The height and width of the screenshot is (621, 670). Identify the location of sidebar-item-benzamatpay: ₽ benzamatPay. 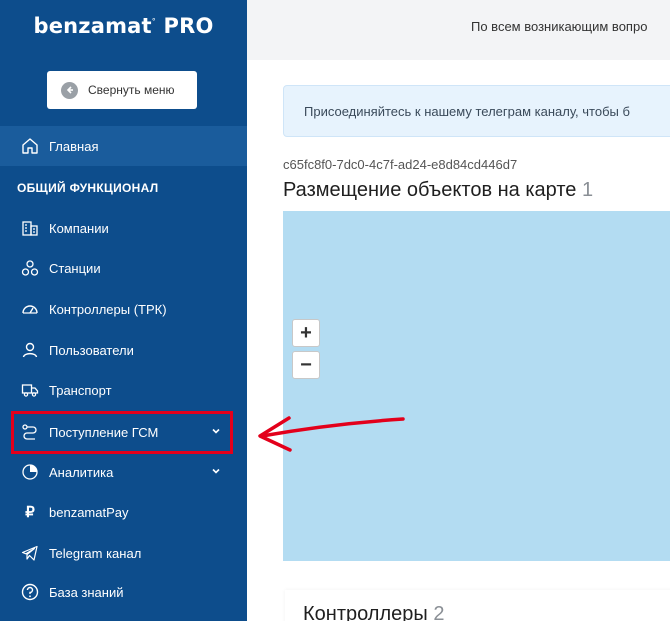
(123, 512).